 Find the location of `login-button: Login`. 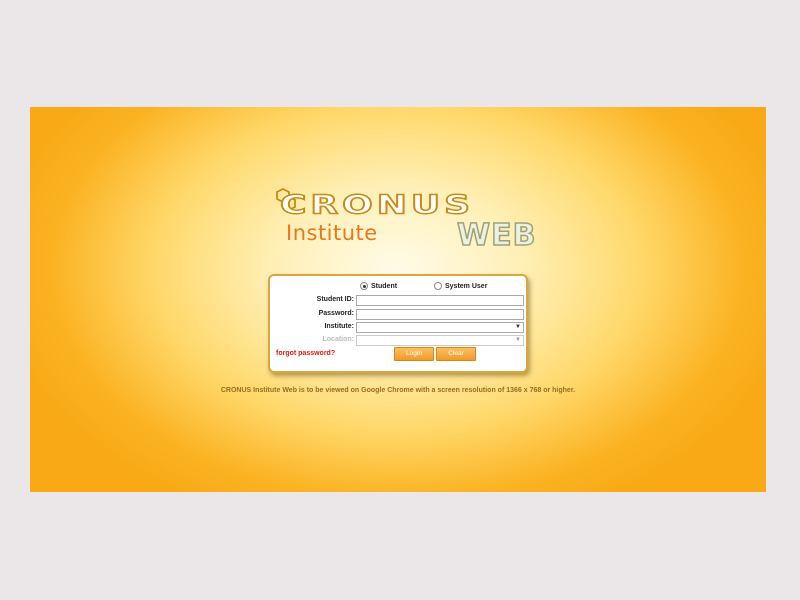

login-button: Login is located at coordinates (414, 354).